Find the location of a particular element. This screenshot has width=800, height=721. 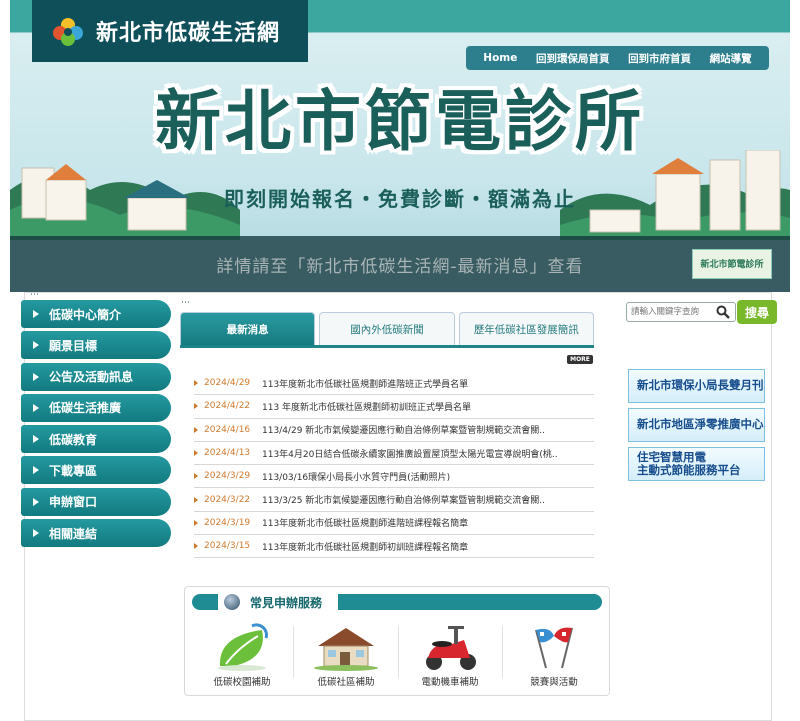

tab-low-carbon-news: 國內外低碳新聞 is located at coordinates (387, 329).